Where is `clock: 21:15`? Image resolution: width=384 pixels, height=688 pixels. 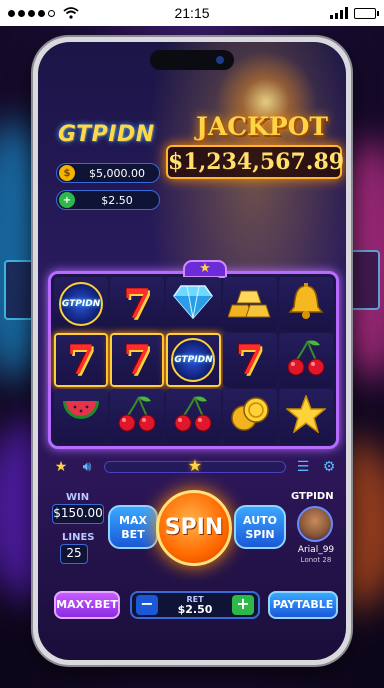
clock: 21:15 is located at coordinates (192, 13).